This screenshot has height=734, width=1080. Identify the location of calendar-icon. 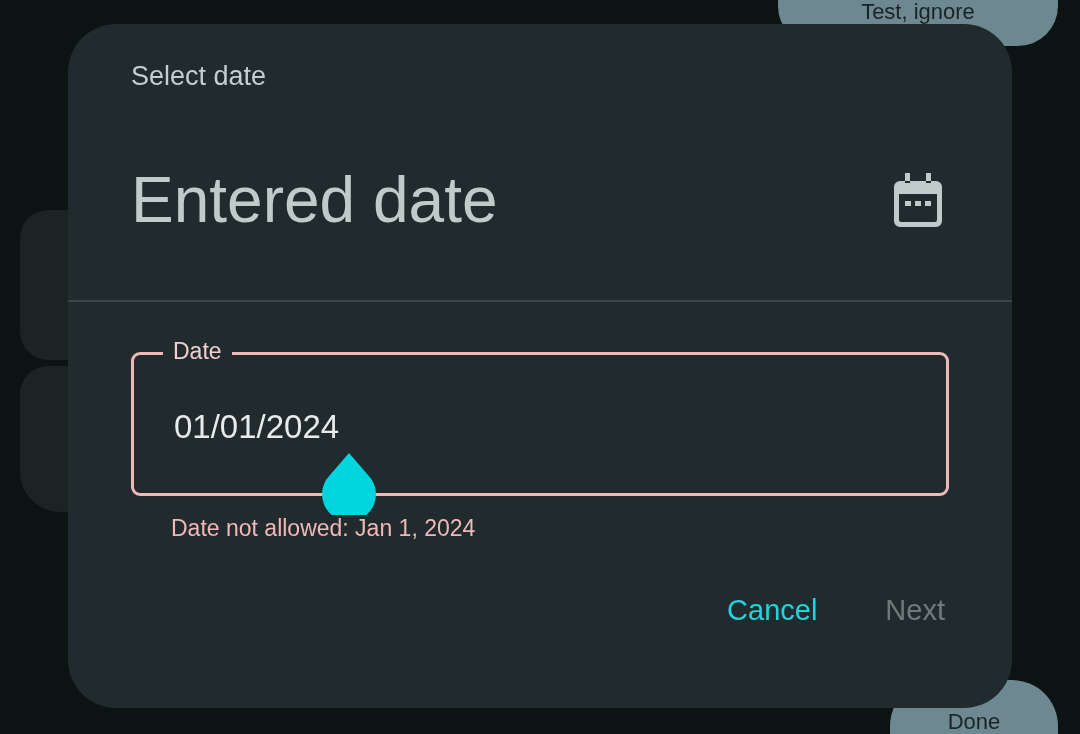
(918, 200).